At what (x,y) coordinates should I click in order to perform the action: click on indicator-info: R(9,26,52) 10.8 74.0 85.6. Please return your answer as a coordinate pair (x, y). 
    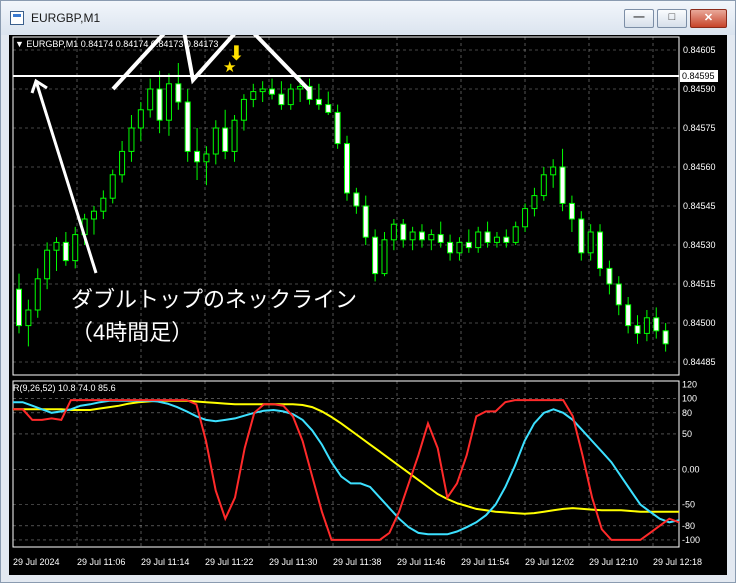
    Looking at the image, I should click on (64, 388).